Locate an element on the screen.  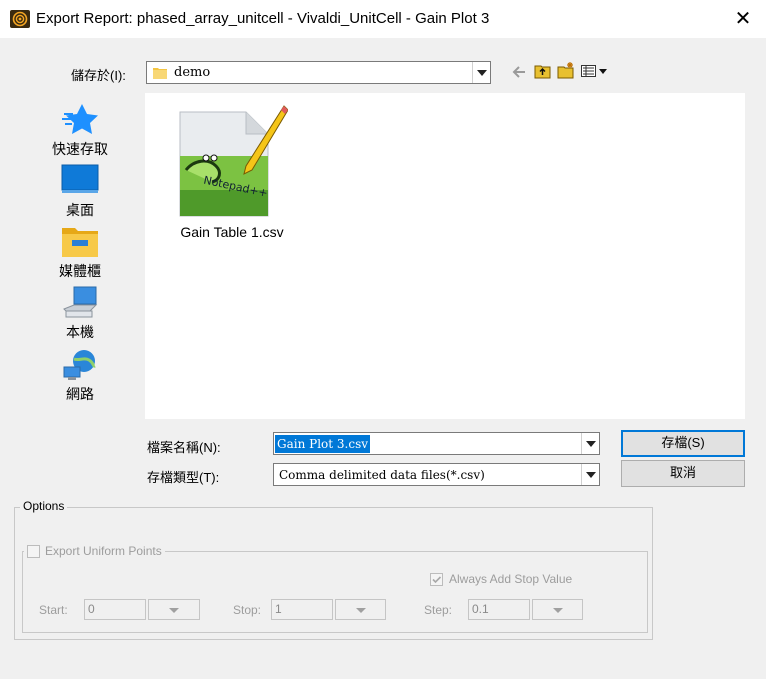
place-desktop: 桌面 is located at coordinates (80, 191).